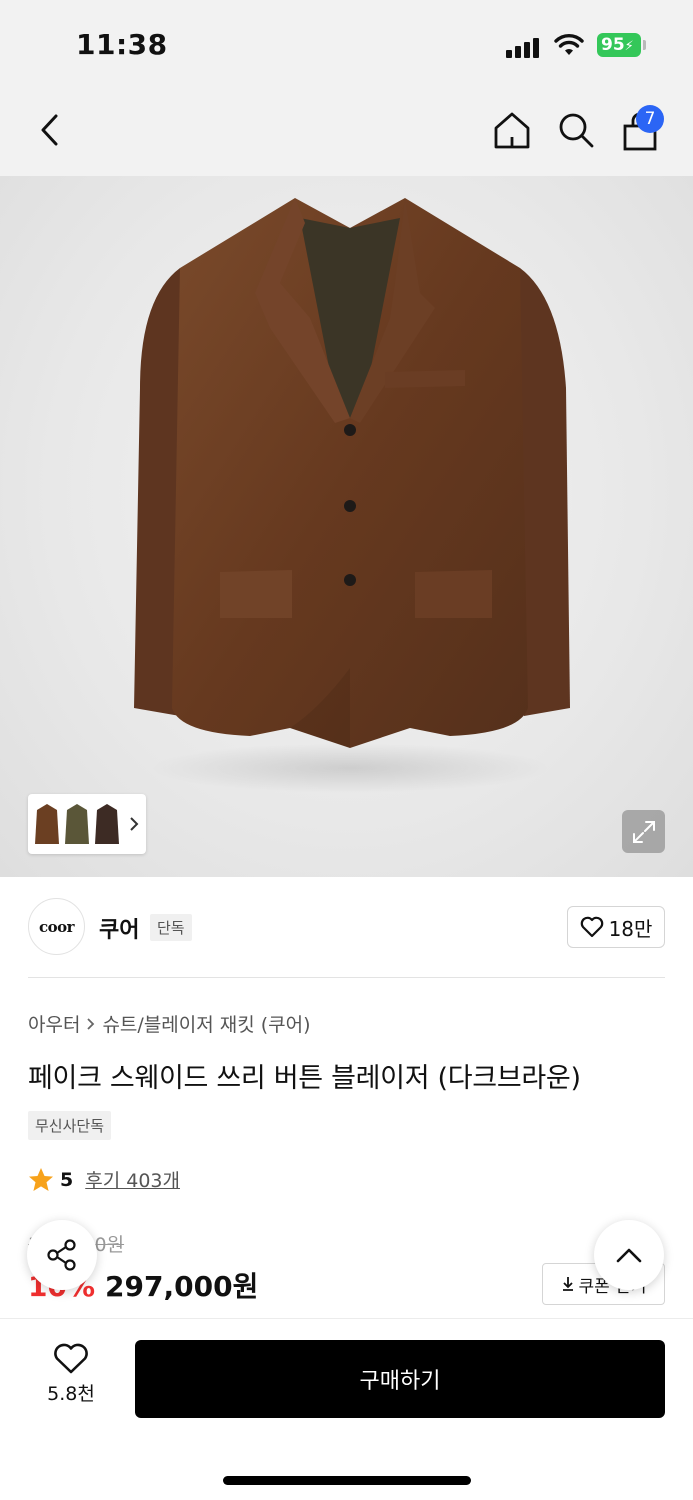  I want to click on rating: 5 후기 403개, so click(104, 1179).